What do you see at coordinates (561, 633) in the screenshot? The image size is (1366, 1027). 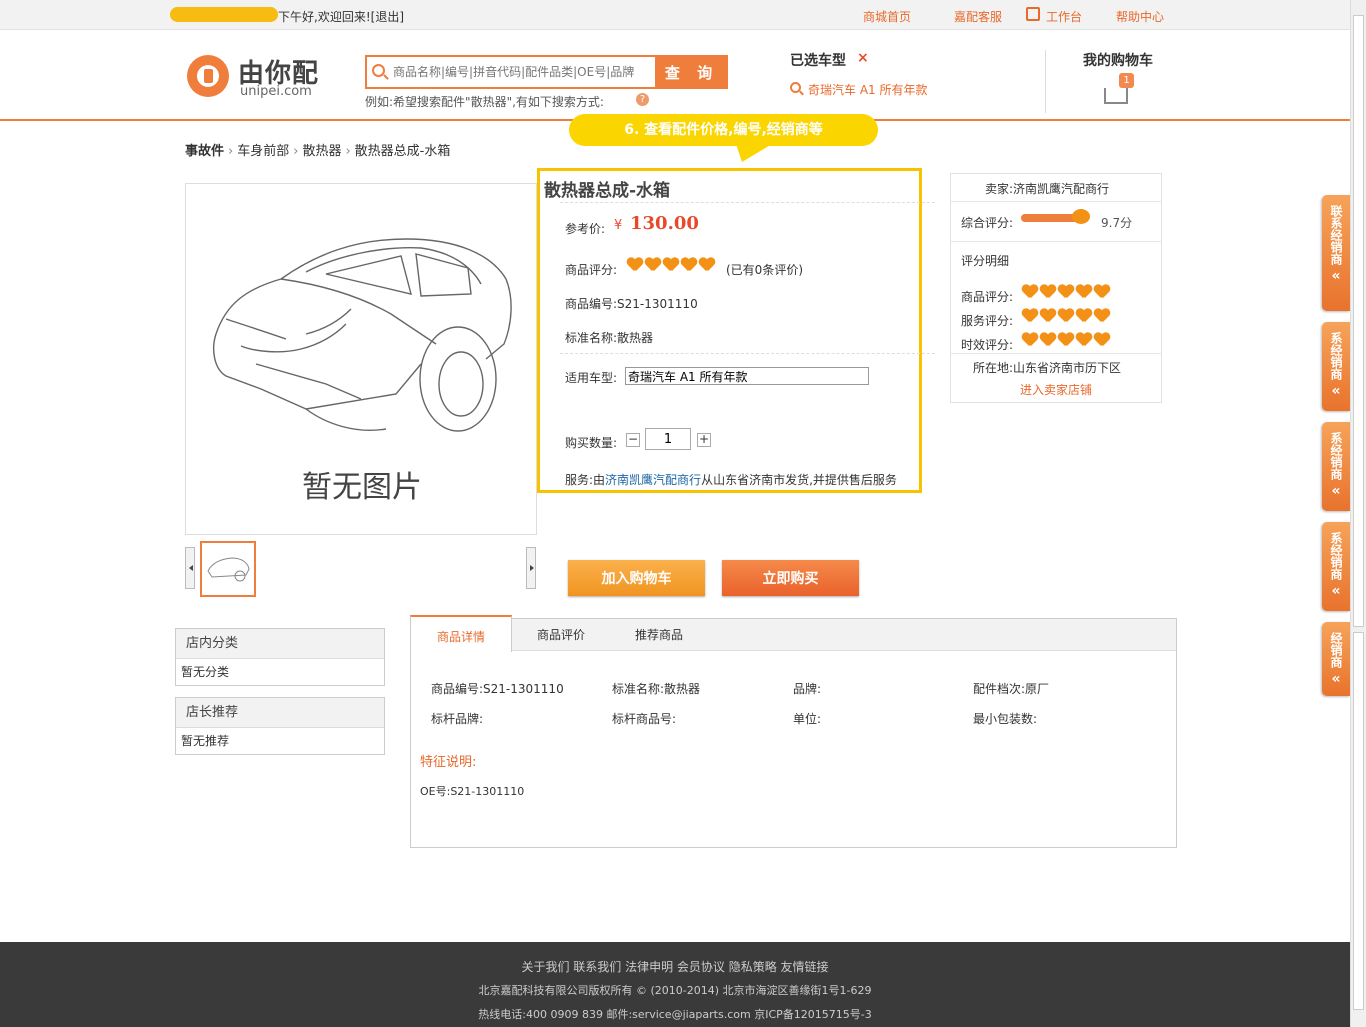 I see `tab-product-review: 商品评价` at bounding box center [561, 633].